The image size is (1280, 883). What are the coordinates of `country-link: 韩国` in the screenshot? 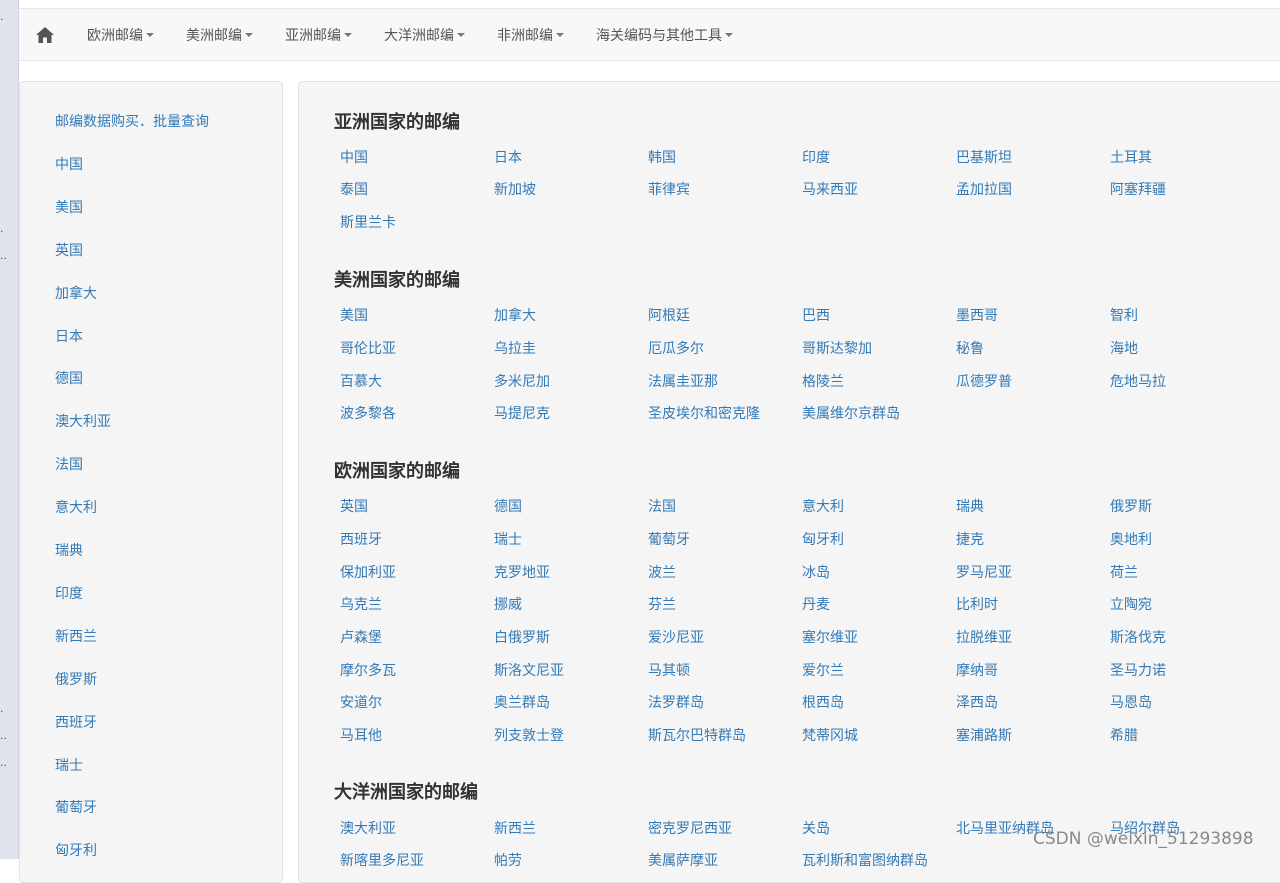 It's located at (662, 158).